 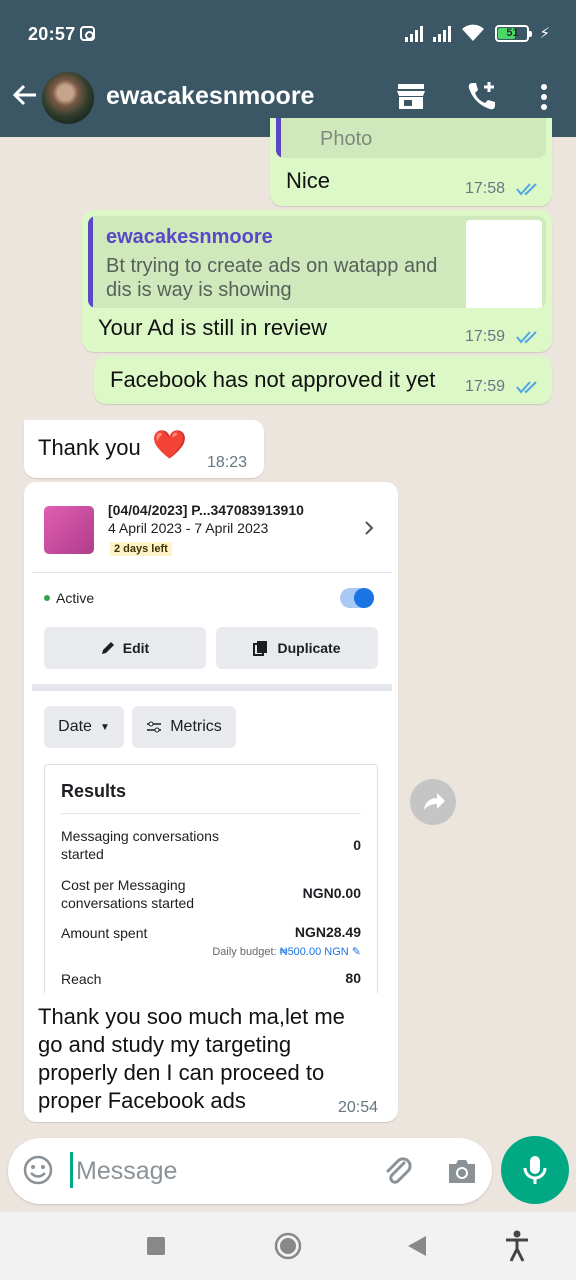 I want to click on ad-thumbnail, so click(x=69, y=530).